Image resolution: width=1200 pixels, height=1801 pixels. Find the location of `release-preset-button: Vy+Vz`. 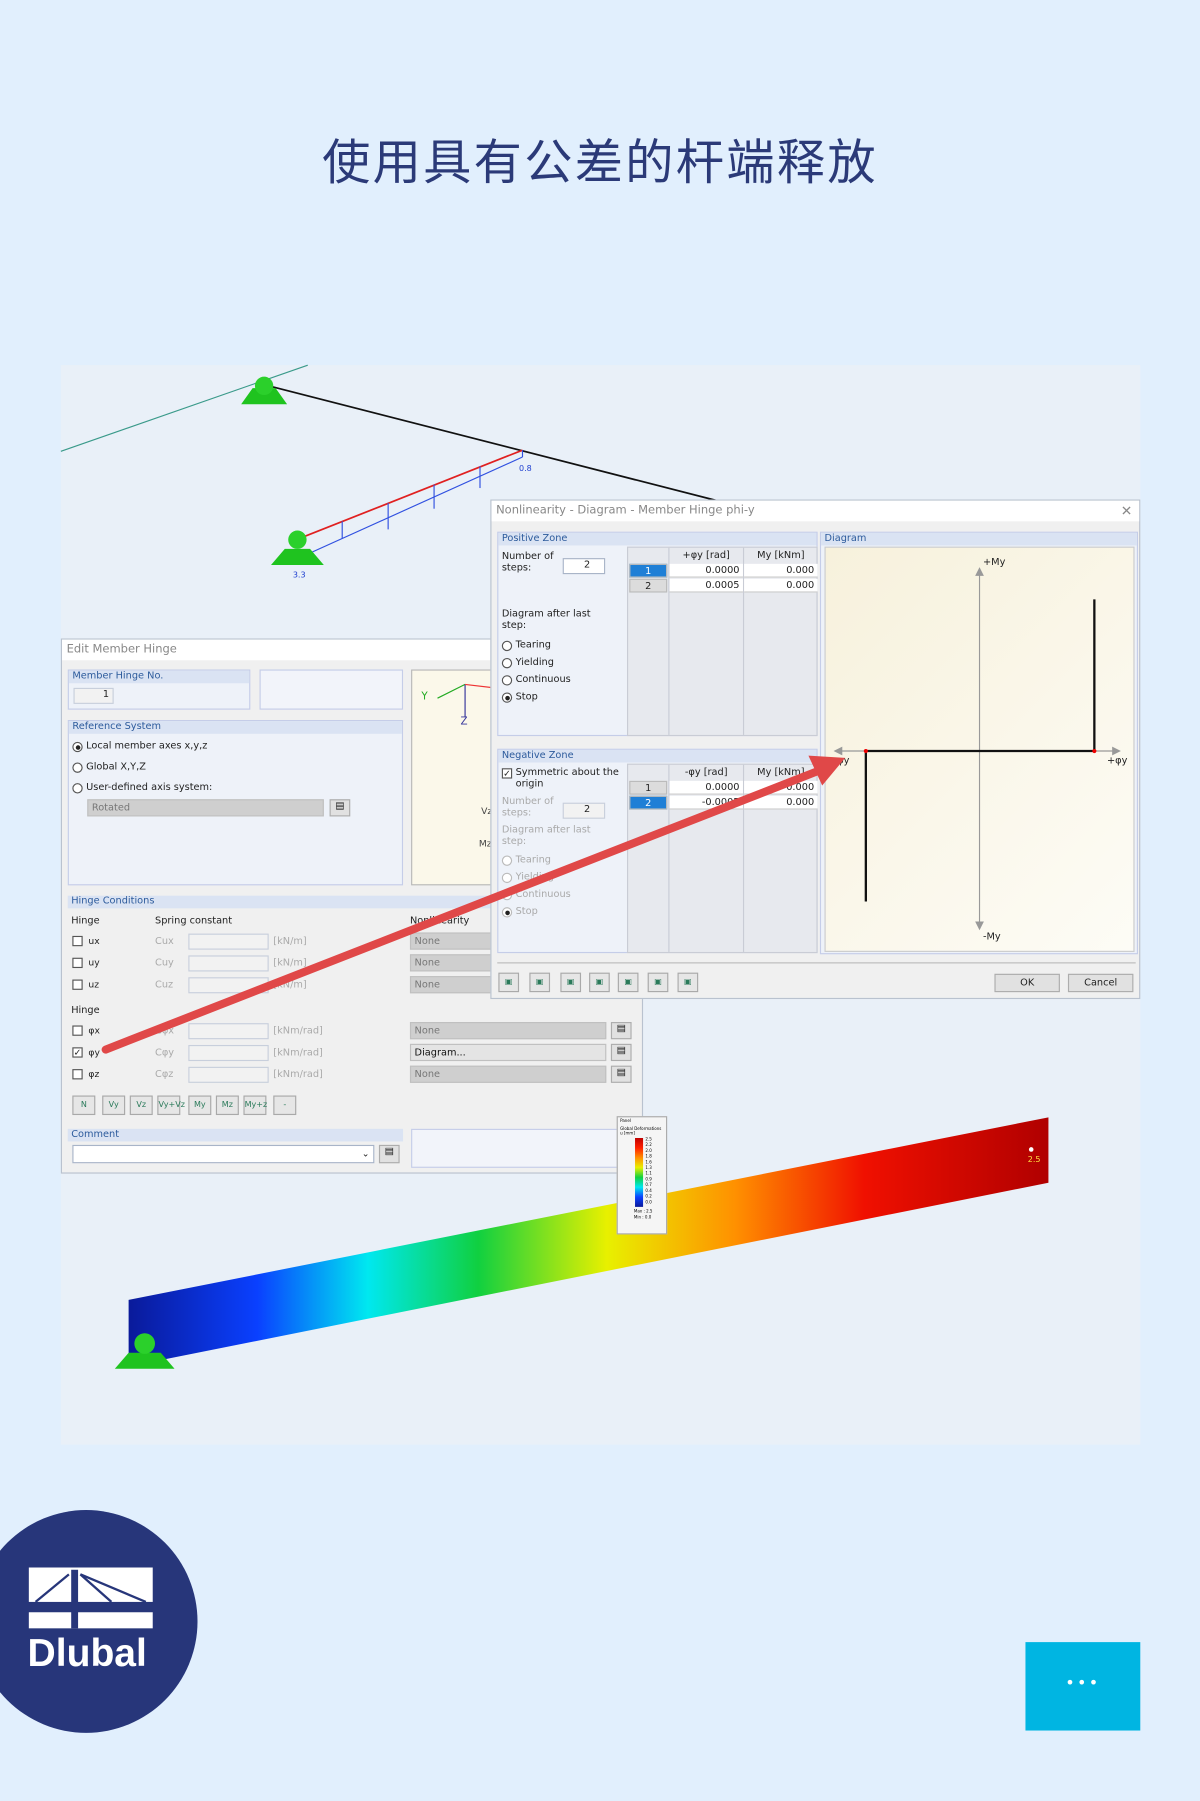

release-preset-button: Vy+Vz is located at coordinates (171, 1105).